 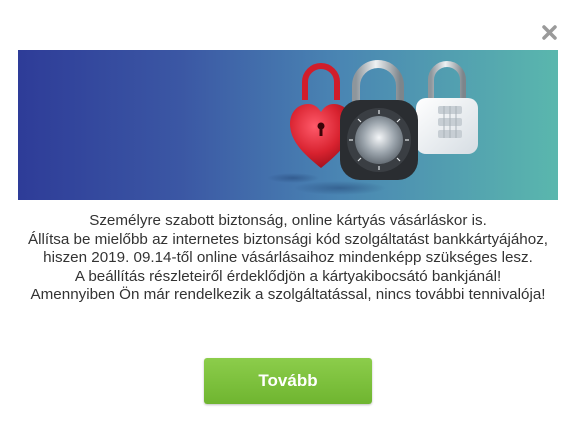 What do you see at coordinates (379, 120) in the screenshot?
I see `dial-padlock-icon` at bounding box center [379, 120].